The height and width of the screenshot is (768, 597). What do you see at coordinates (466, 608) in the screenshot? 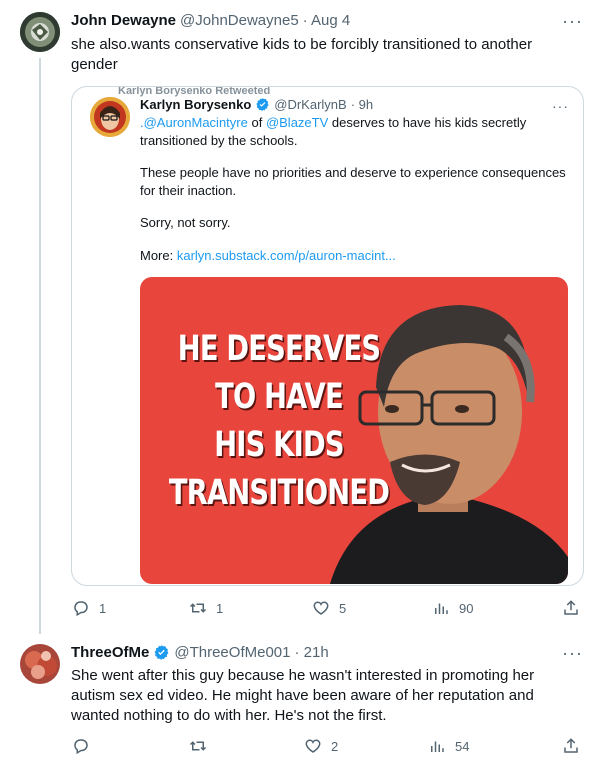
I see `views-count: 90` at bounding box center [466, 608].